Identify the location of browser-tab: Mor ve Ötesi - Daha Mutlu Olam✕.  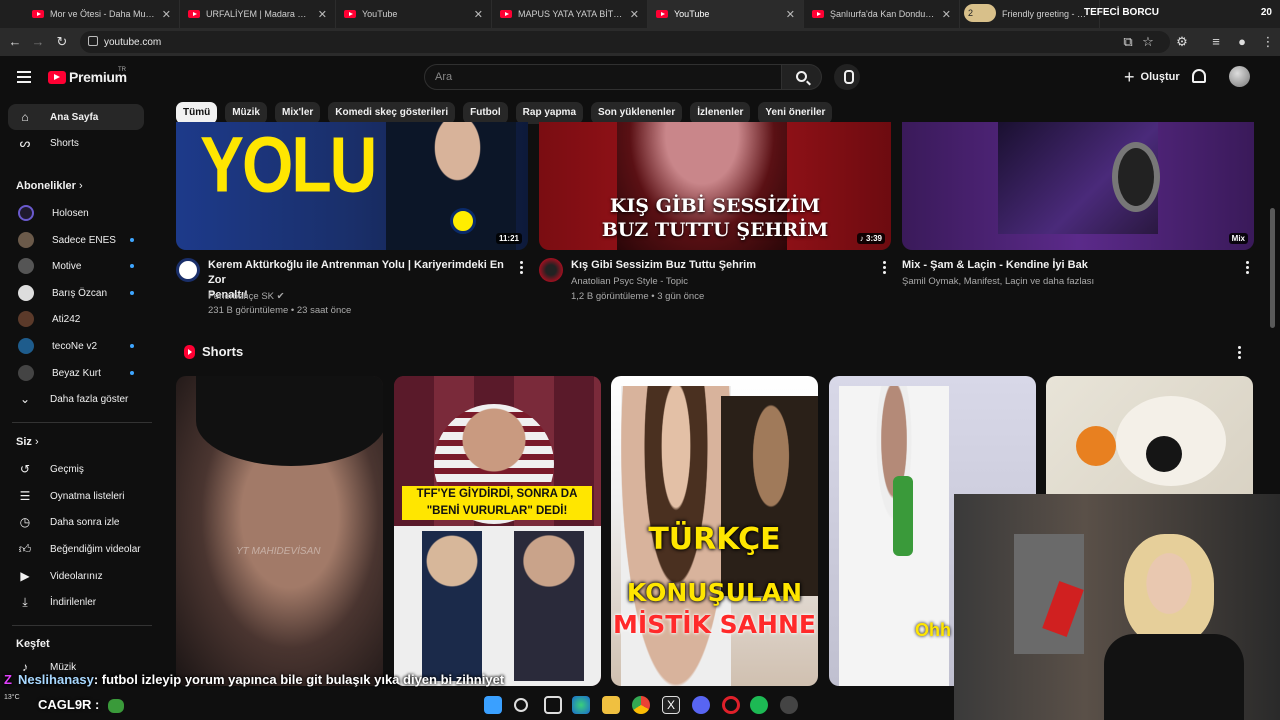
(102, 14).